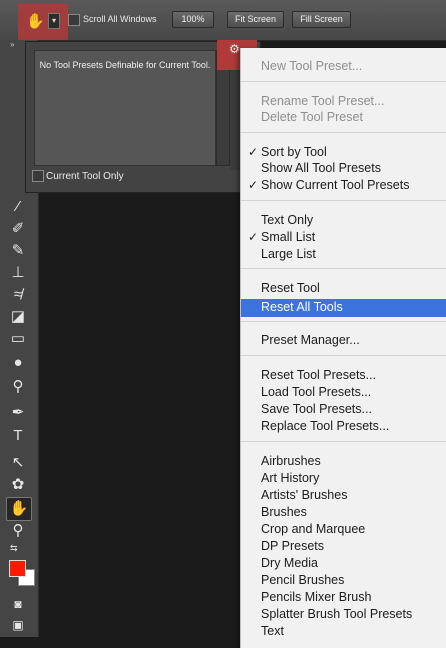 This screenshot has height=648, width=446. I want to click on scroll-all-windows-checkbox, so click(74, 20).